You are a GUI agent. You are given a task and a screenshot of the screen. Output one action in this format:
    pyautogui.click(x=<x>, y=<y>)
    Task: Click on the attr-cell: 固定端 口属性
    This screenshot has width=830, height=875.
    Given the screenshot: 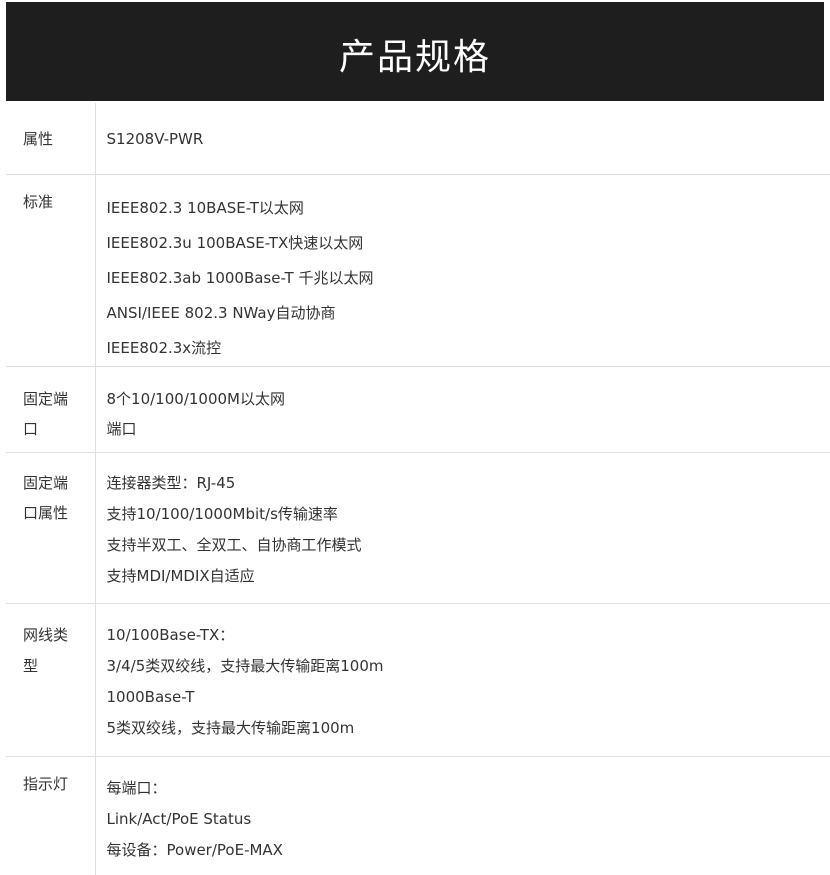 What is the action you would take?
    pyautogui.click(x=50, y=527)
    